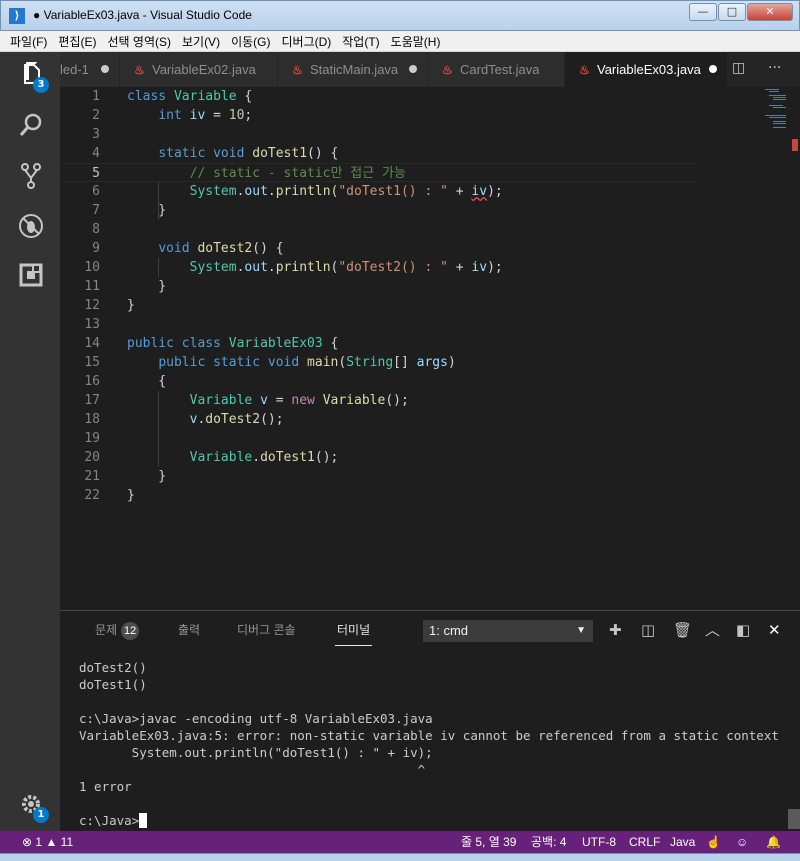 This screenshot has height=861, width=800. Describe the element at coordinates (742, 842) in the screenshot. I see `feedback-smiley-icon: ☺` at that location.